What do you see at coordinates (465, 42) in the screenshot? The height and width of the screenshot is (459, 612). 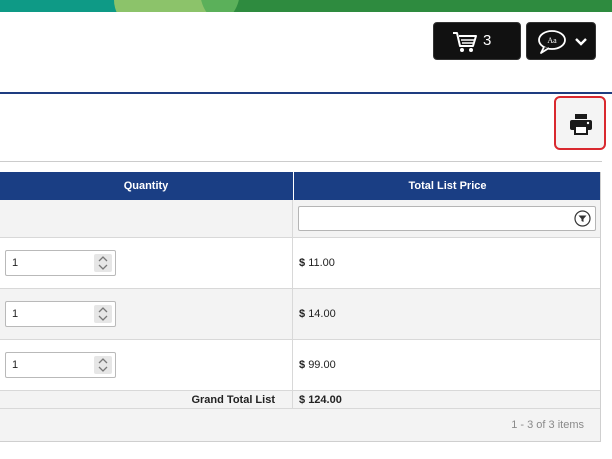 I see `cart-icon` at bounding box center [465, 42].